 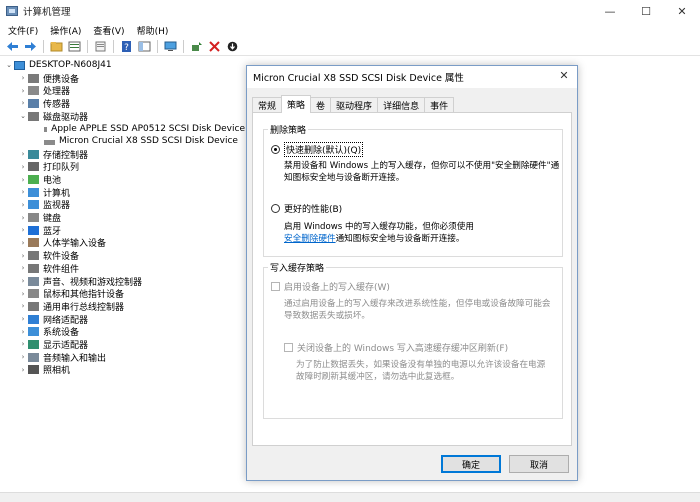 What do you see at coordinates (156, 30) in the screenshot?
I see `menu-help: 帮助(H)` at bounding box center [156, 30].